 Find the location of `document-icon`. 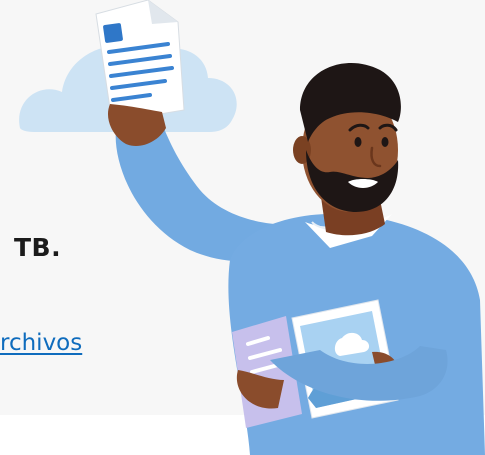

document-icon is located at coordinates (140, 61).